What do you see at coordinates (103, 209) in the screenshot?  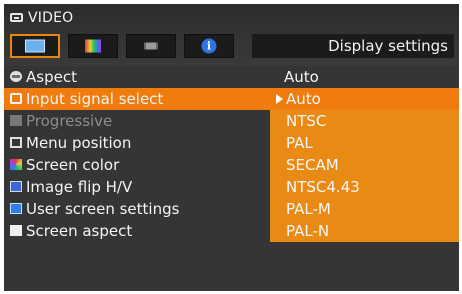 I see `menu-item-label: User screen settings` at bounding box center [103, 209].